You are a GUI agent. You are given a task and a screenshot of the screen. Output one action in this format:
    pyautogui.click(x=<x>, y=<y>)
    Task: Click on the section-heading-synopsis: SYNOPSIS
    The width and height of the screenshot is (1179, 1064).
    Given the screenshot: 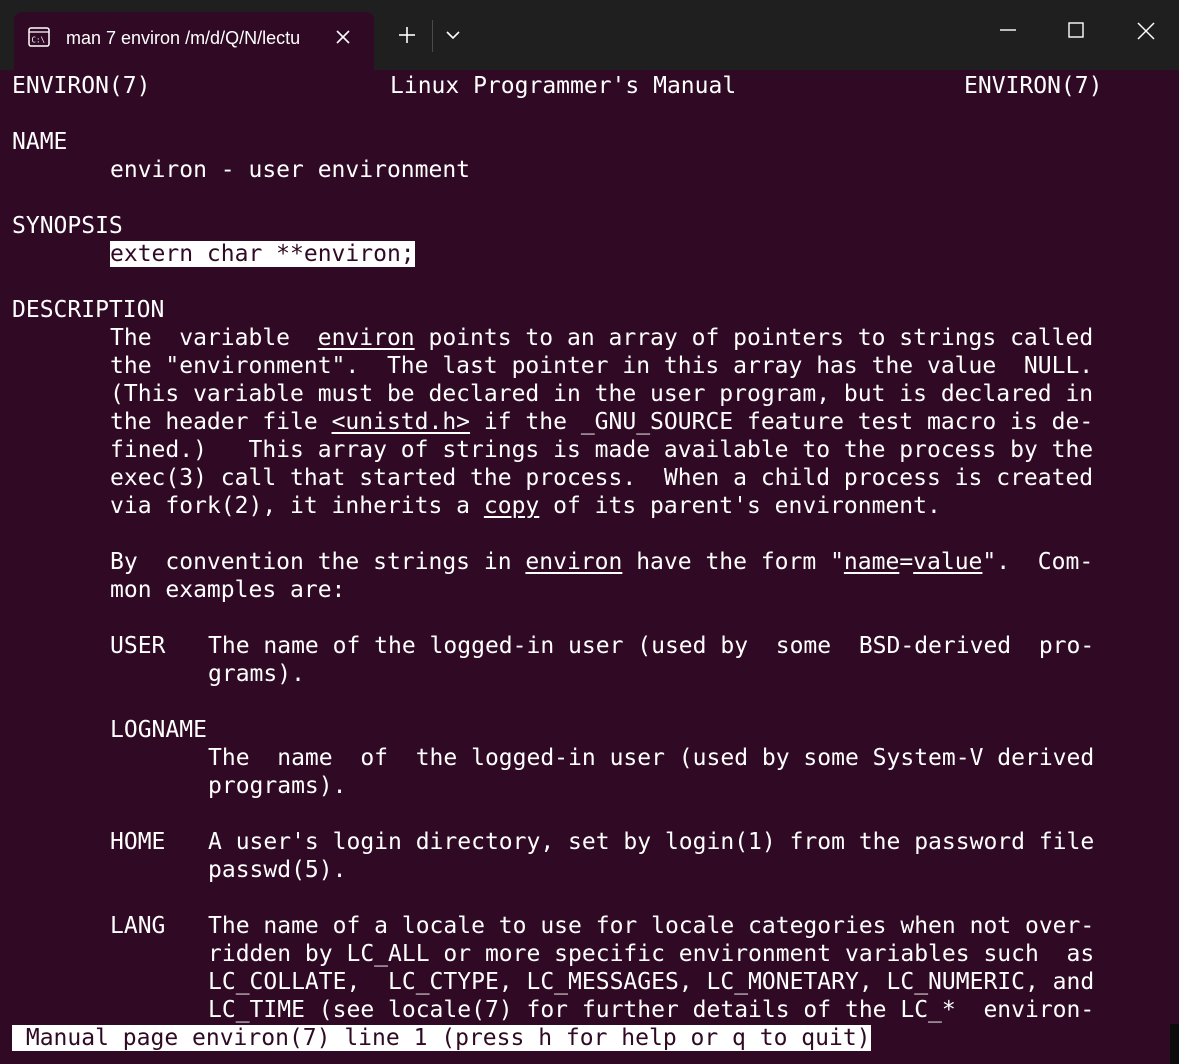 What is the action you would take?
    pyautogui.click(x=67, y=226)
    